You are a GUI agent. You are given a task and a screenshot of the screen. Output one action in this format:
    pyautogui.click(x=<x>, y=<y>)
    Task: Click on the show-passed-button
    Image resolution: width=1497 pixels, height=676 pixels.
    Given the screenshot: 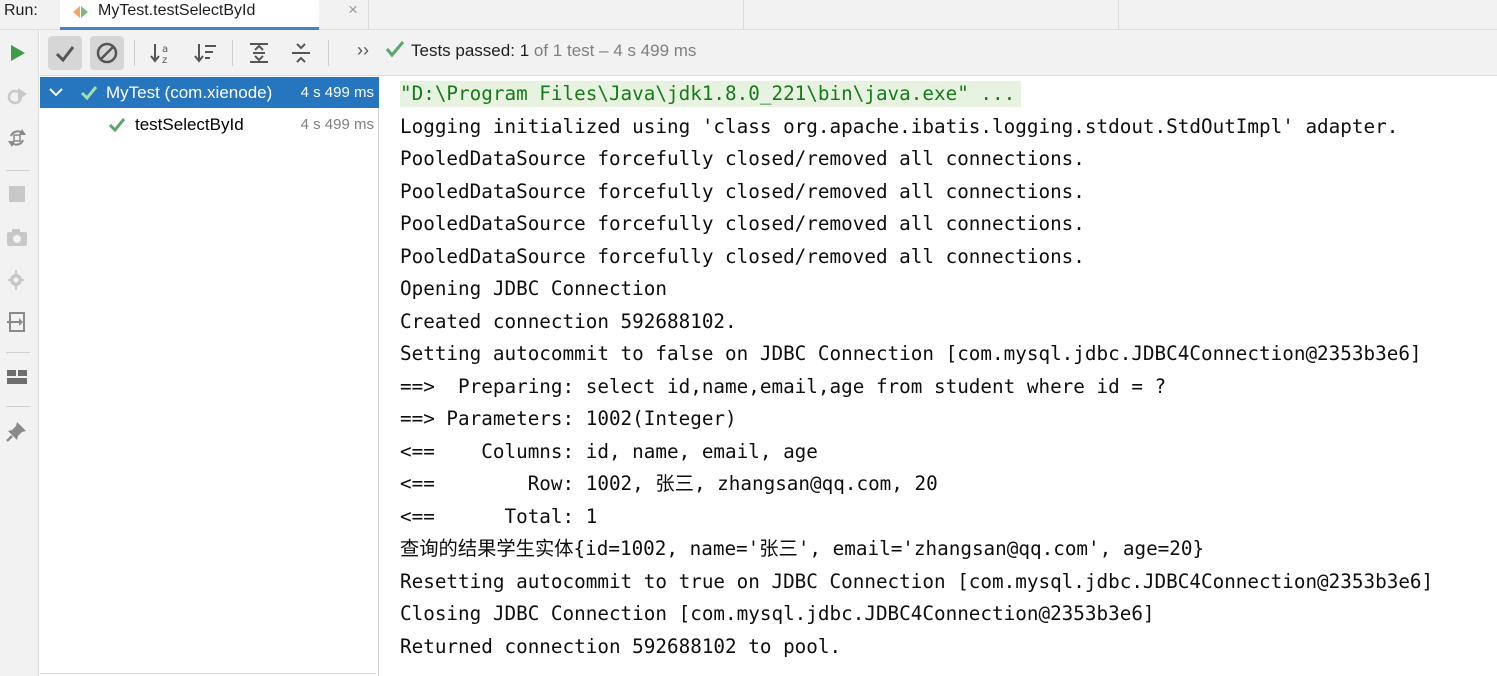 What is the action you would take?
    pyautogui.click(x=65, y=53)
    